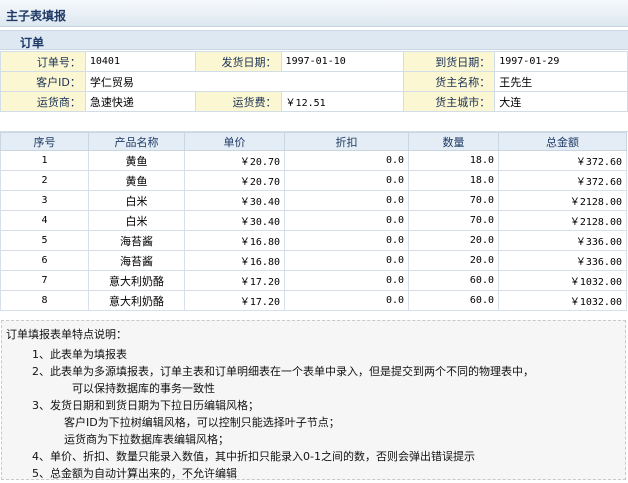 Image resolution: width=628 pixels, height=483 pixels. I want to click on table-row: 8 意大利奶酪 ￥17.20 0.0 60.0 ￥1032.00, so click(313, 300).